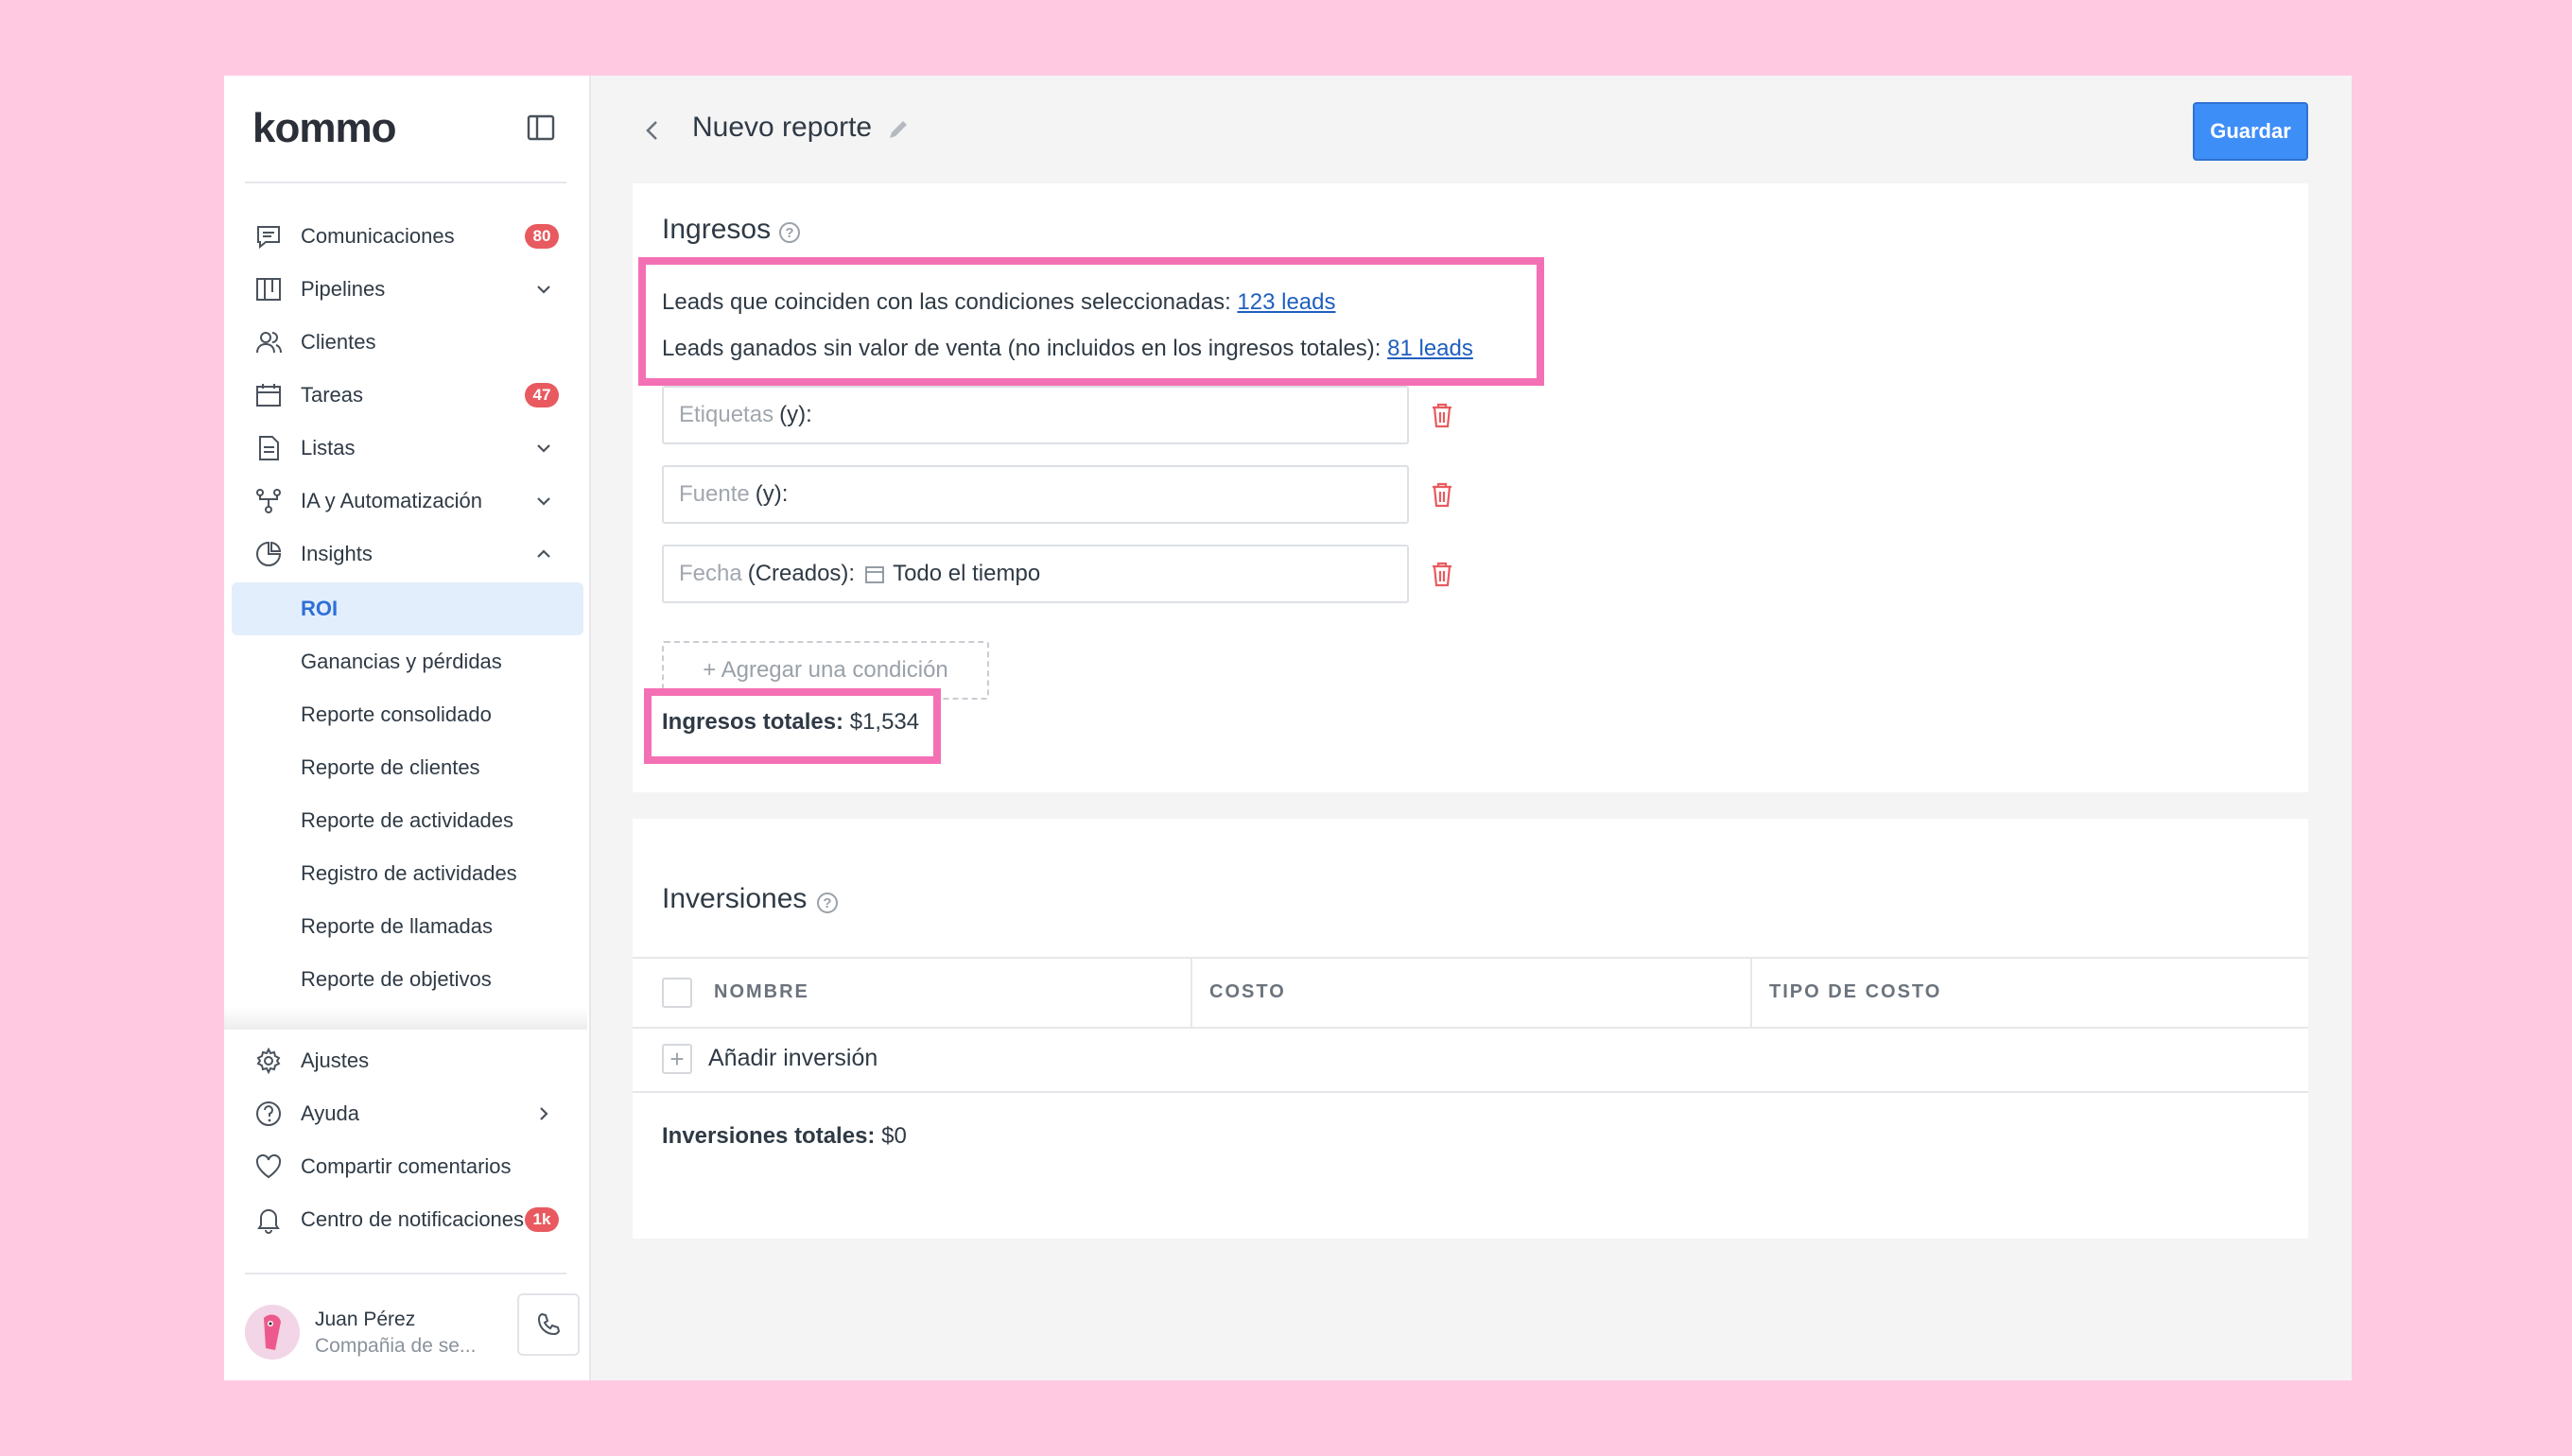 The height and width of the screenshot is (1456, 2572). What do you see at coordinates (407, 608) in the screenshot?
I see `sidebar-subitem-roi: ROI` at bounding box center [407, 608].